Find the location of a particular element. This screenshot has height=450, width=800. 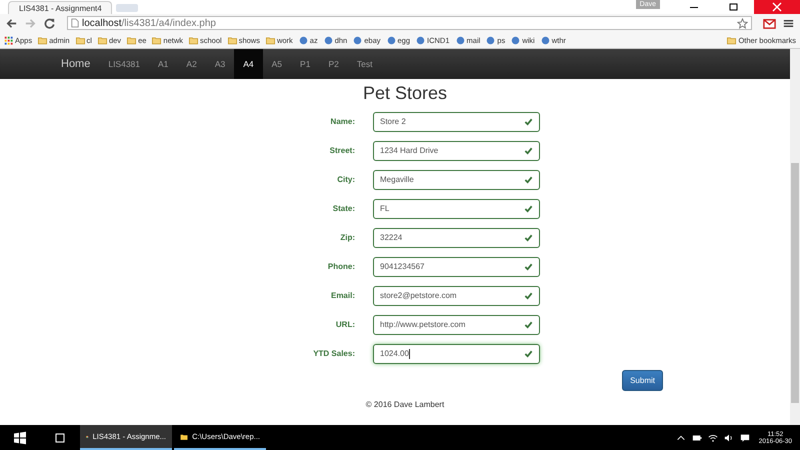

reload-icon is located at coordinates (49, 23).